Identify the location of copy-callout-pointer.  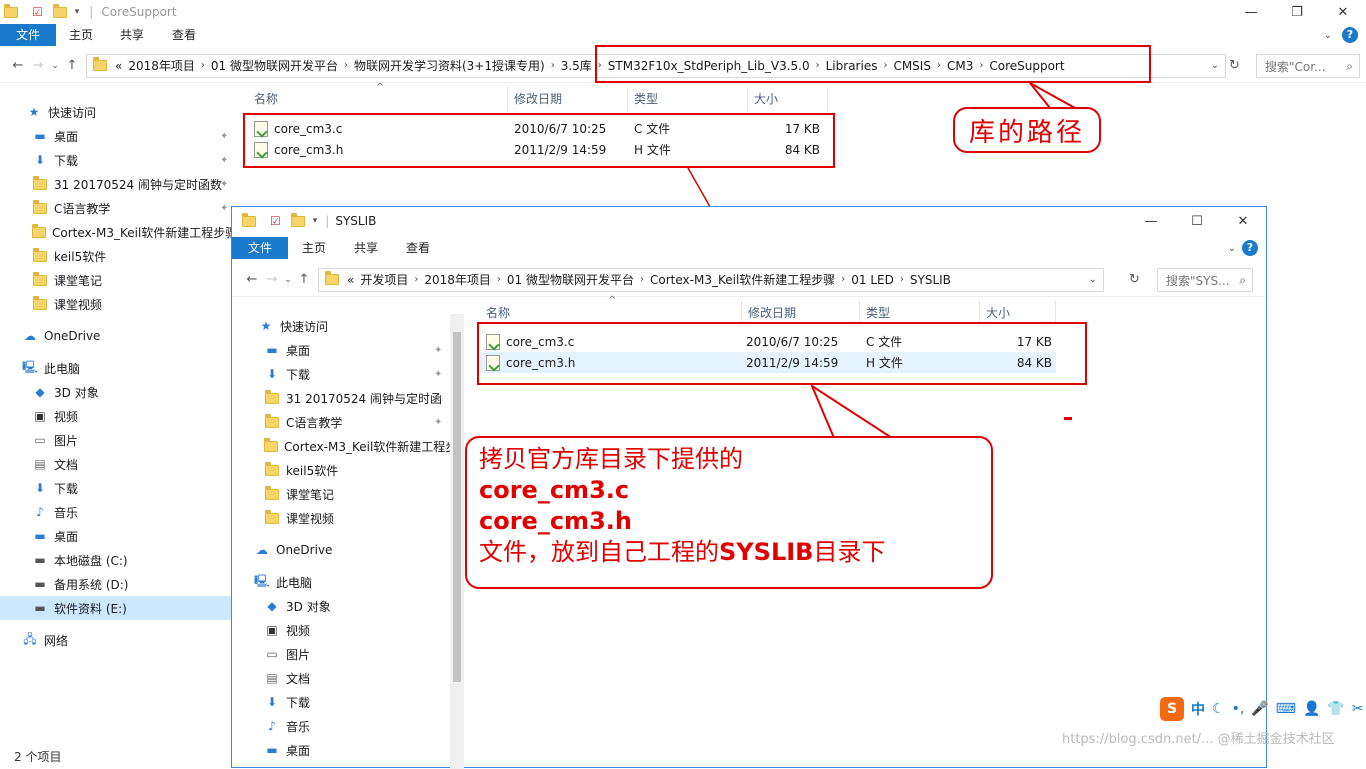
(852, 411).